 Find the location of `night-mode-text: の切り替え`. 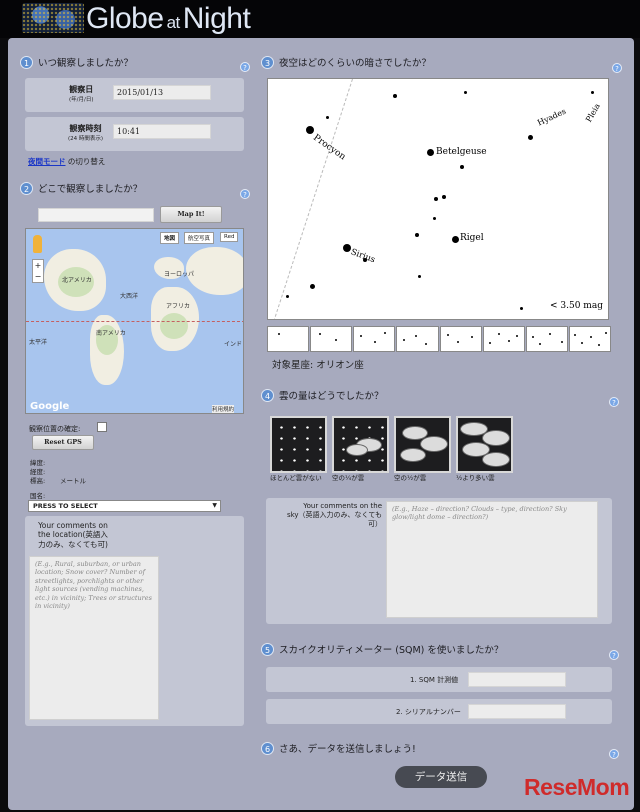

night-mode-text: の切り替え is located at coordinates (86, 161).